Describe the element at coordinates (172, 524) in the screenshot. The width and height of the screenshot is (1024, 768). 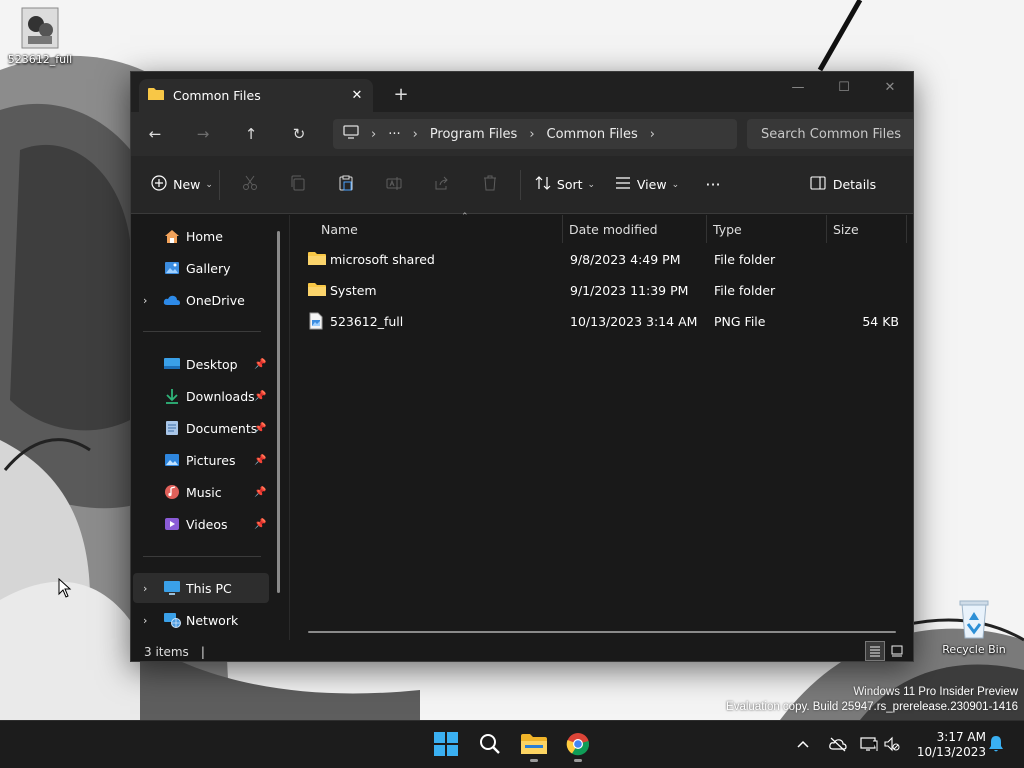
I see `video-icon` at that location.